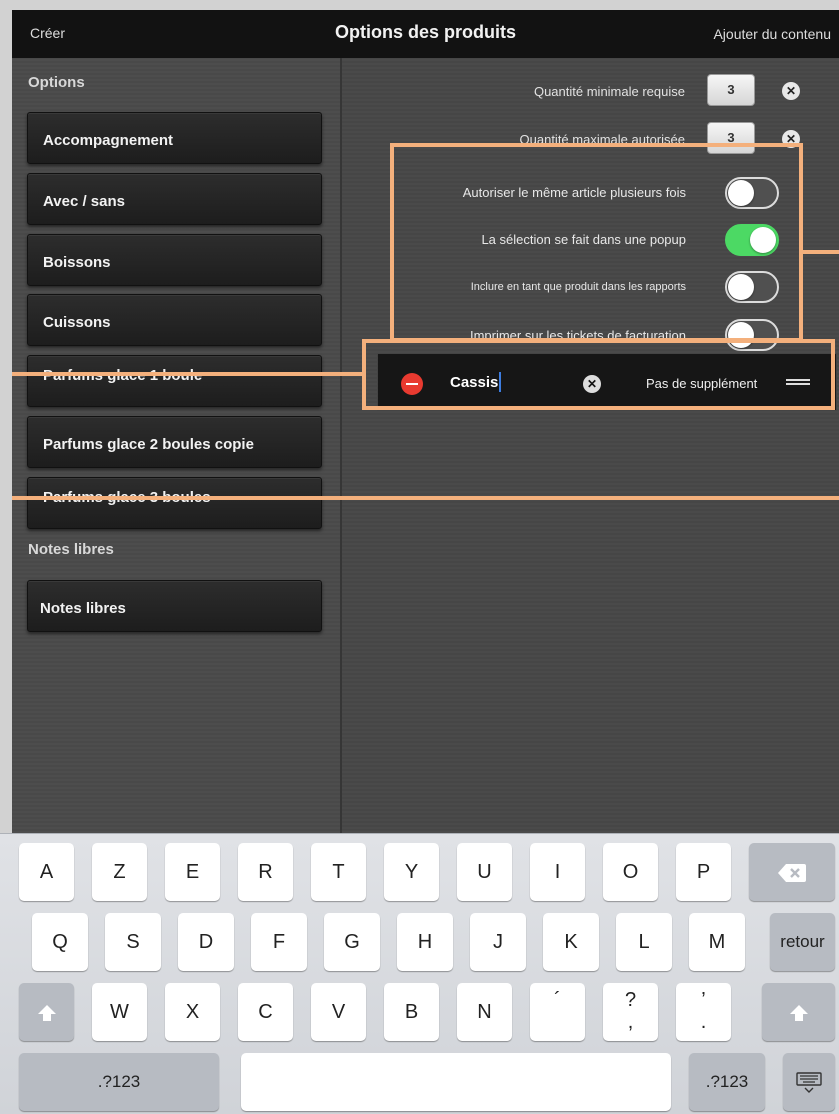  Describe the element at coordinates (557, 872) in the screenshot. I see `key-i: I` at that location.